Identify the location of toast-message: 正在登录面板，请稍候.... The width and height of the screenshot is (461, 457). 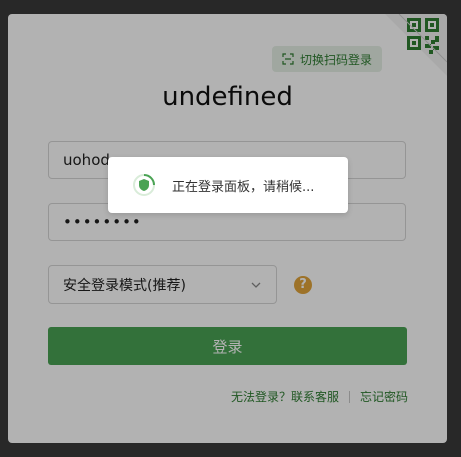
(243, 187).